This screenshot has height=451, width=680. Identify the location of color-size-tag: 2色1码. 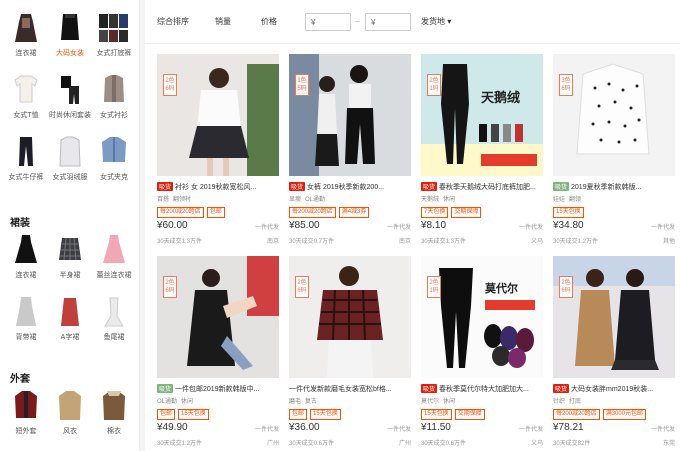
(434, 85).